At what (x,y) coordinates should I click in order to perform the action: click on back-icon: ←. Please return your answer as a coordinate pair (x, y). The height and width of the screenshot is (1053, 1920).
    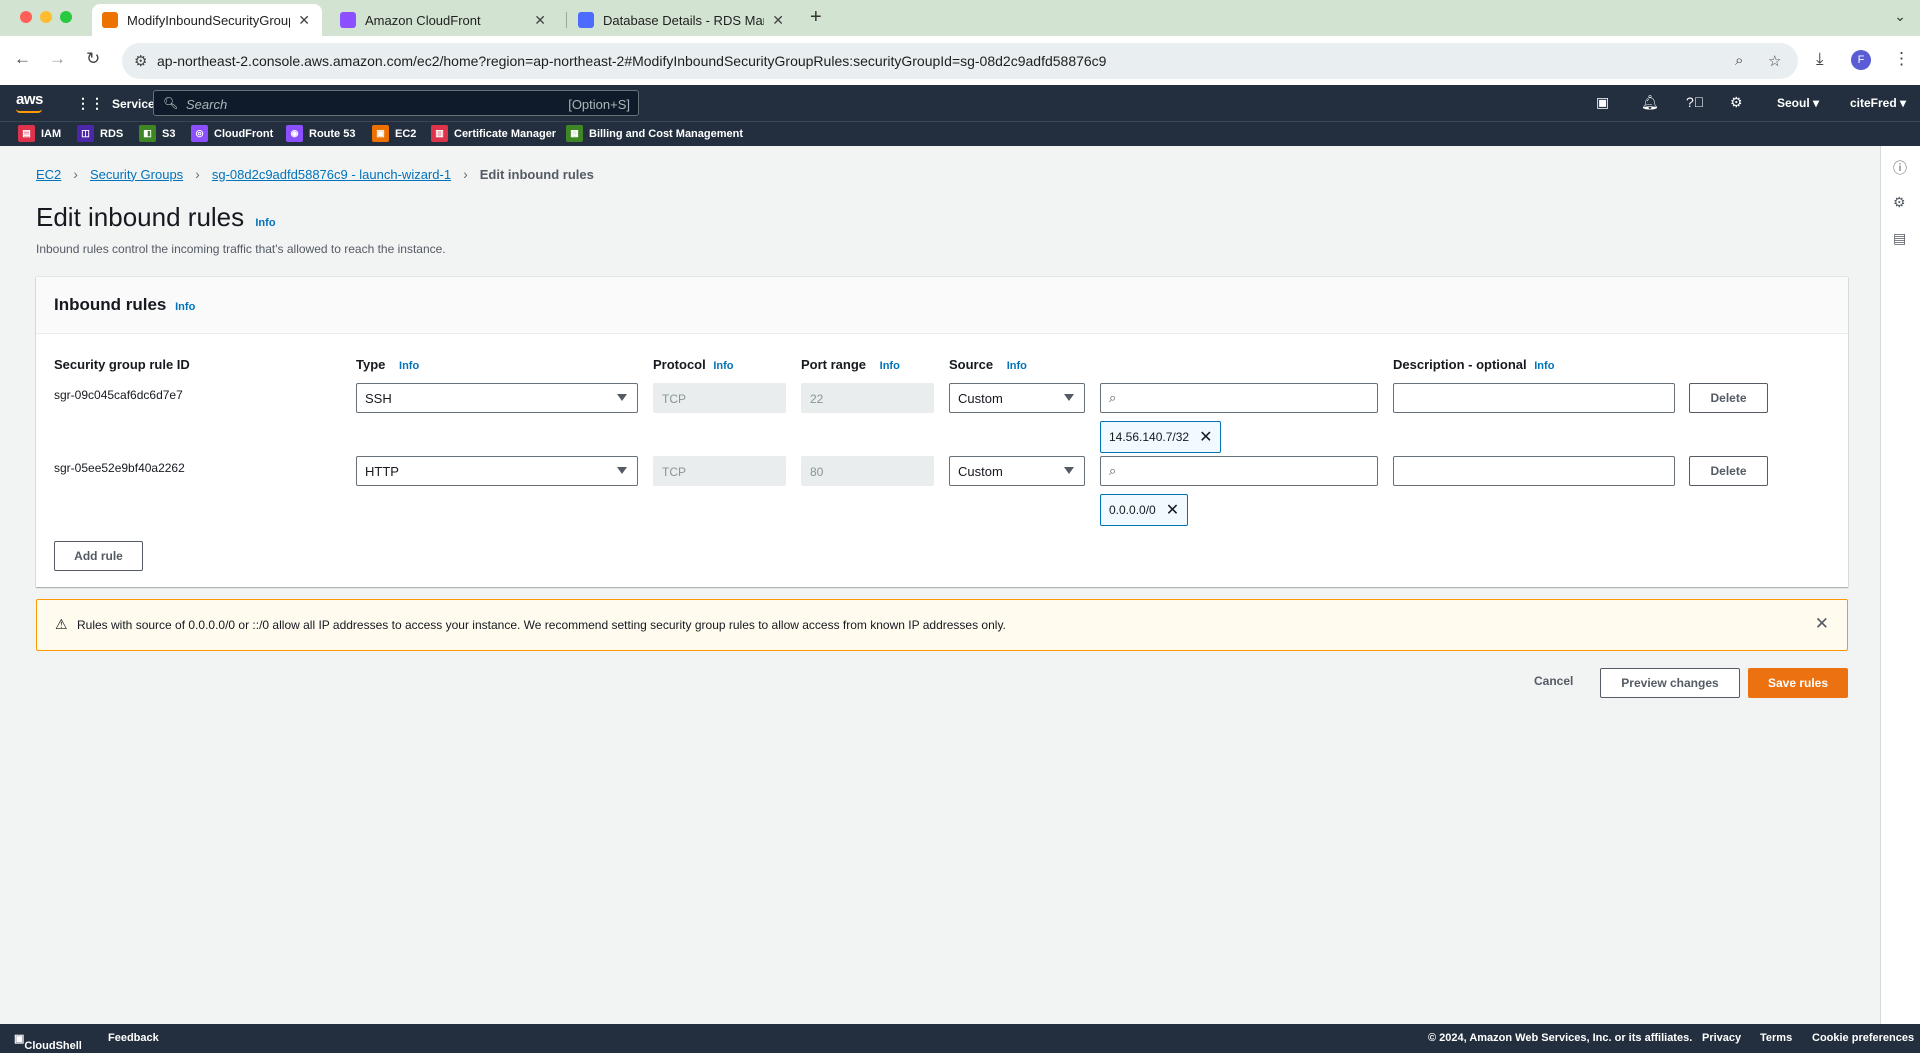
    Looking at the image, I should click on (22, 59).